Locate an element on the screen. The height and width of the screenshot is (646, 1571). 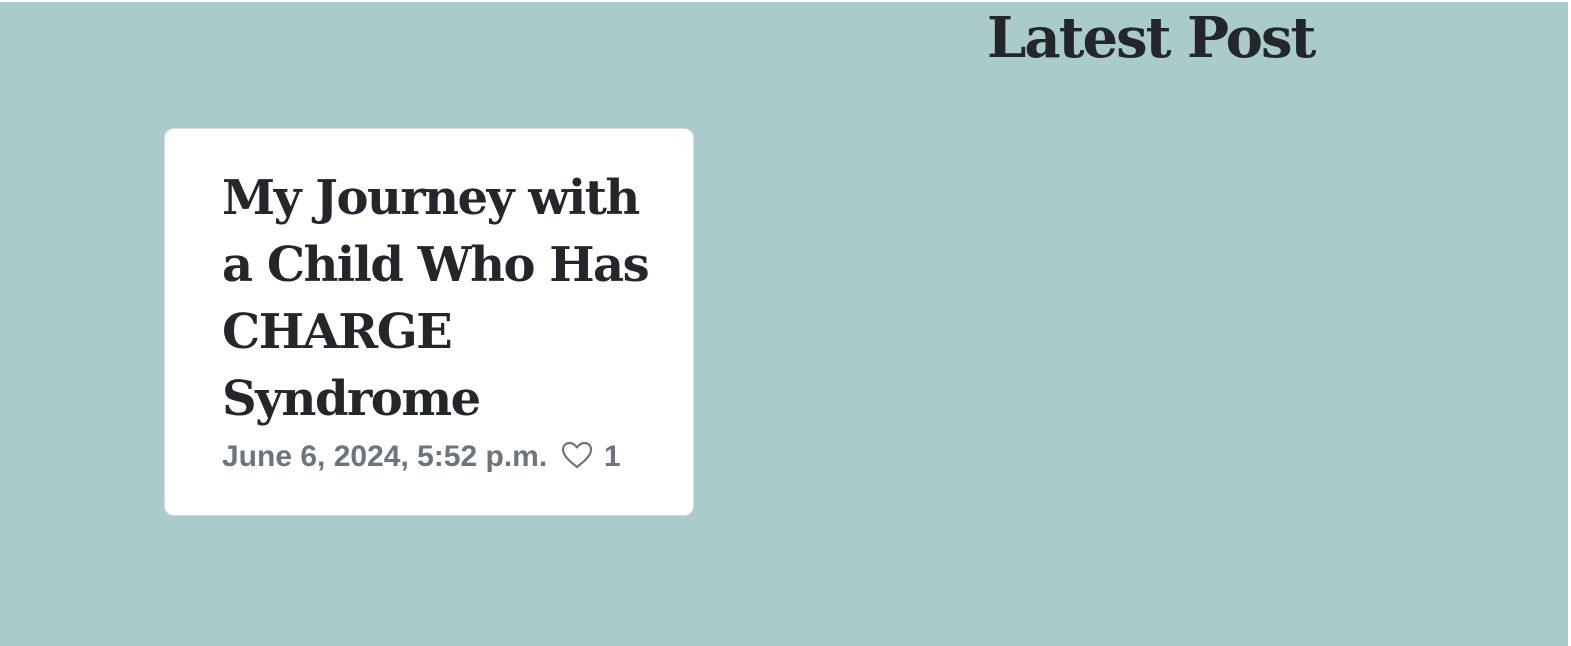
like-count: 1 is located at coordinates (612, 456).